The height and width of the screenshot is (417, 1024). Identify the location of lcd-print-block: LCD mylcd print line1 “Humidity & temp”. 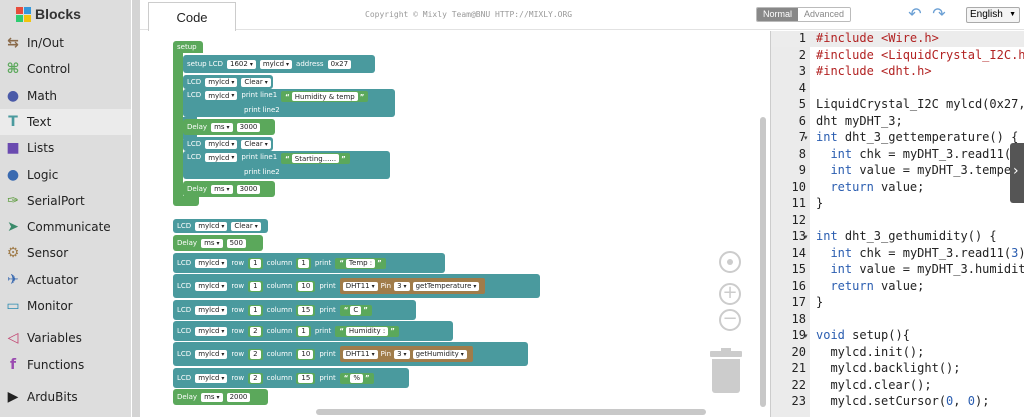
(289, 103).